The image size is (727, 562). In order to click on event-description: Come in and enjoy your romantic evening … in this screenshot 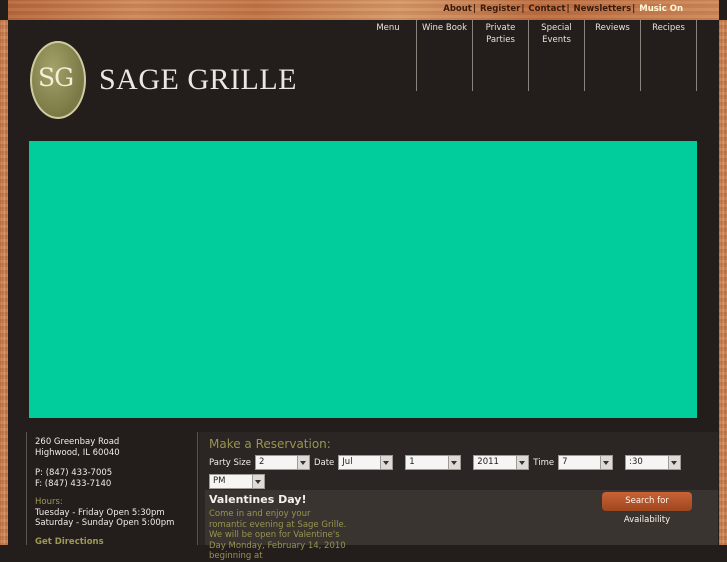, I will do `click(278, 535)`.